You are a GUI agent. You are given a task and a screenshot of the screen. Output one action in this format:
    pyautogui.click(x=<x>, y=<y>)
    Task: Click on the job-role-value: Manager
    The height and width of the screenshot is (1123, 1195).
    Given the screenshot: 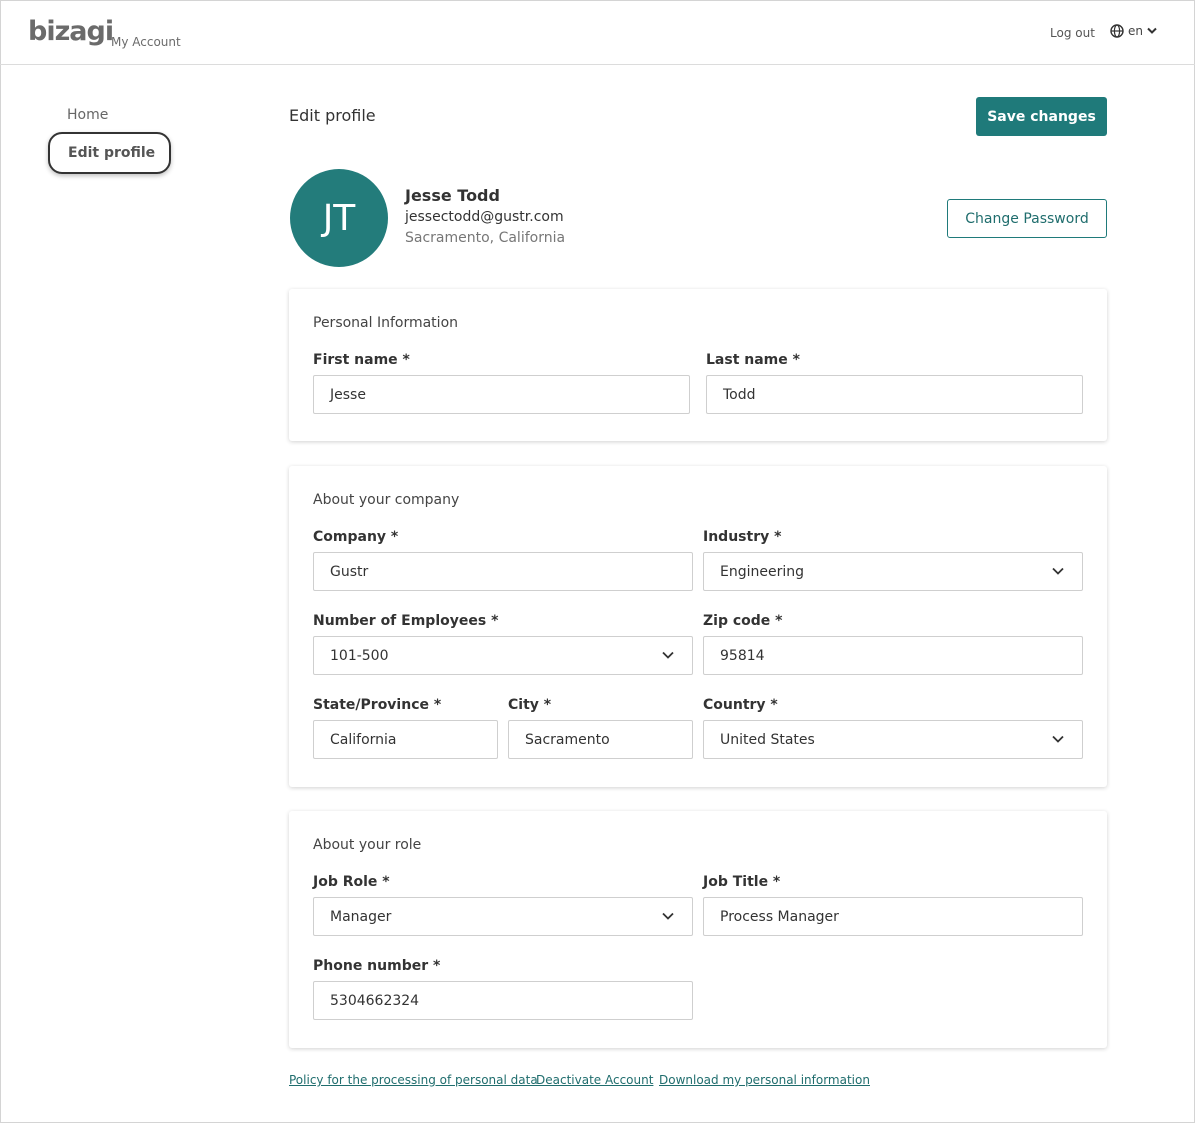 What is the action you would take?
    pyautogui.click(x=361, y=916)
    